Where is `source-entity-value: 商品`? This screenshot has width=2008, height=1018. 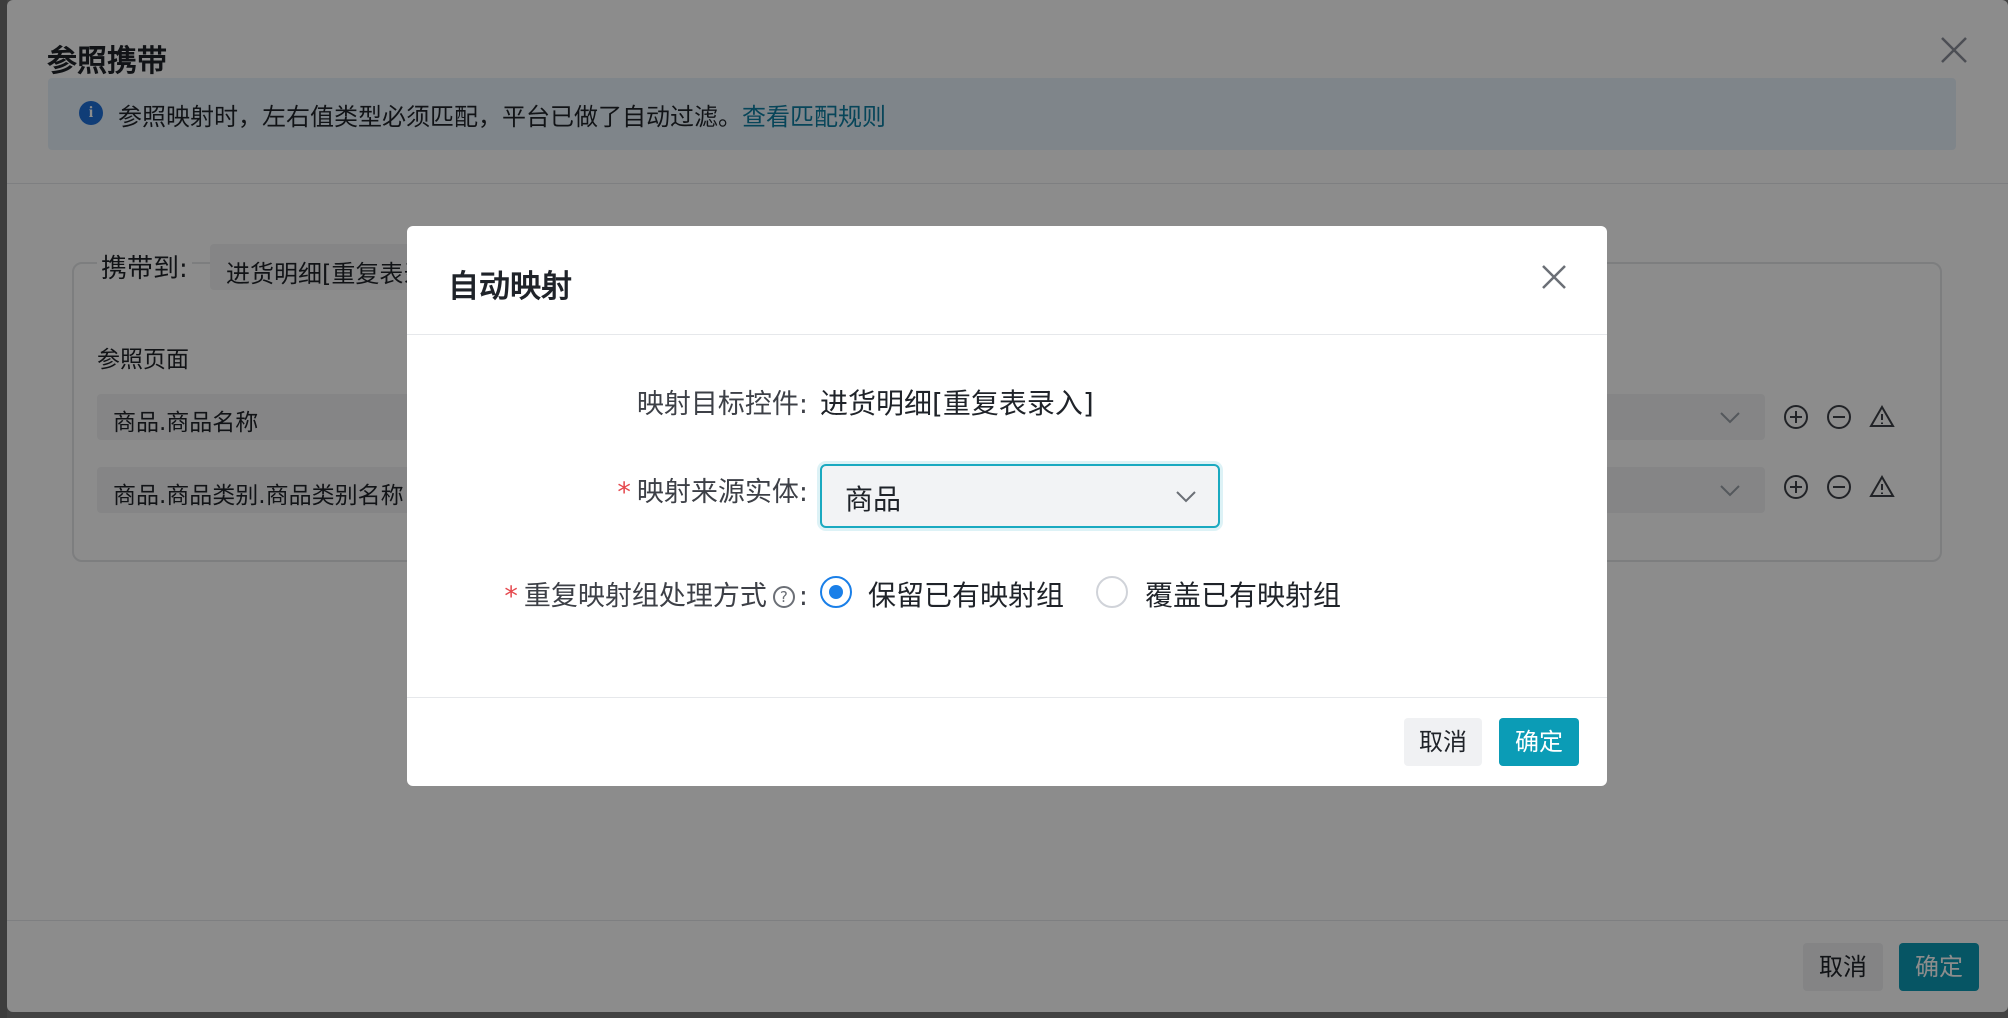 source-entity-value: 商品 is located at coordinates (873, 499).